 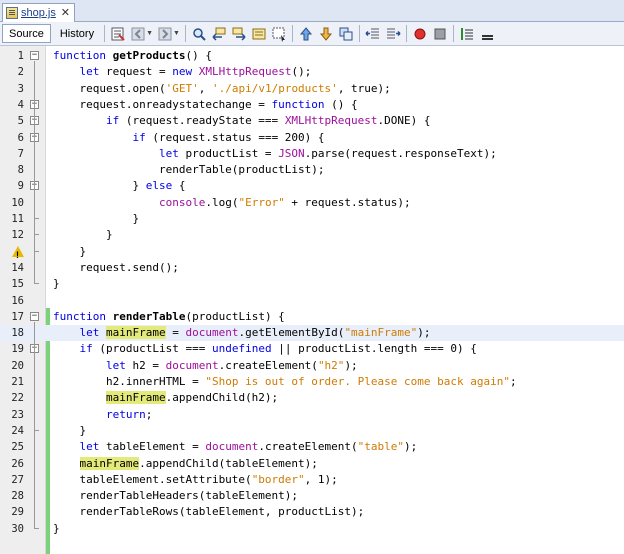 What do you see at coordinates (20, 186) in the screenshot?
I see `line-number: 9` at bounding box center [20, 186].